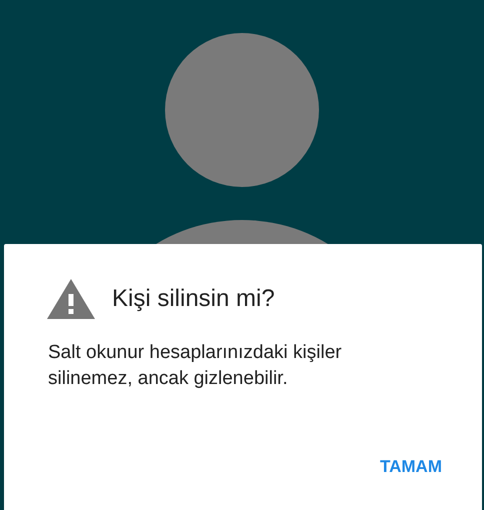 This screenshot has width=484, height=510. I want to click on dialog-title: Kişi silinsin mi?, so click(193, 299).